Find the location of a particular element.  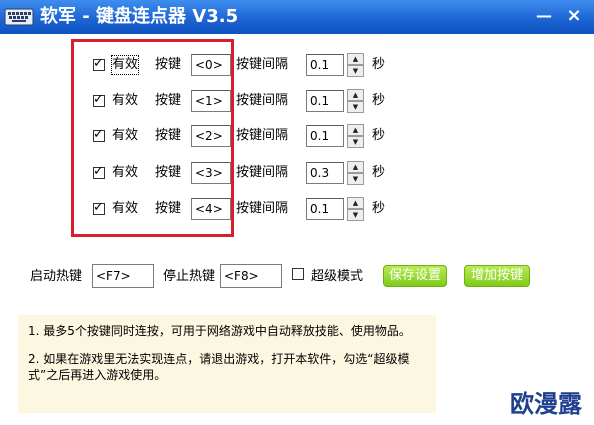

interval-input-0: 0.1 is located at coordinates (325, 65).